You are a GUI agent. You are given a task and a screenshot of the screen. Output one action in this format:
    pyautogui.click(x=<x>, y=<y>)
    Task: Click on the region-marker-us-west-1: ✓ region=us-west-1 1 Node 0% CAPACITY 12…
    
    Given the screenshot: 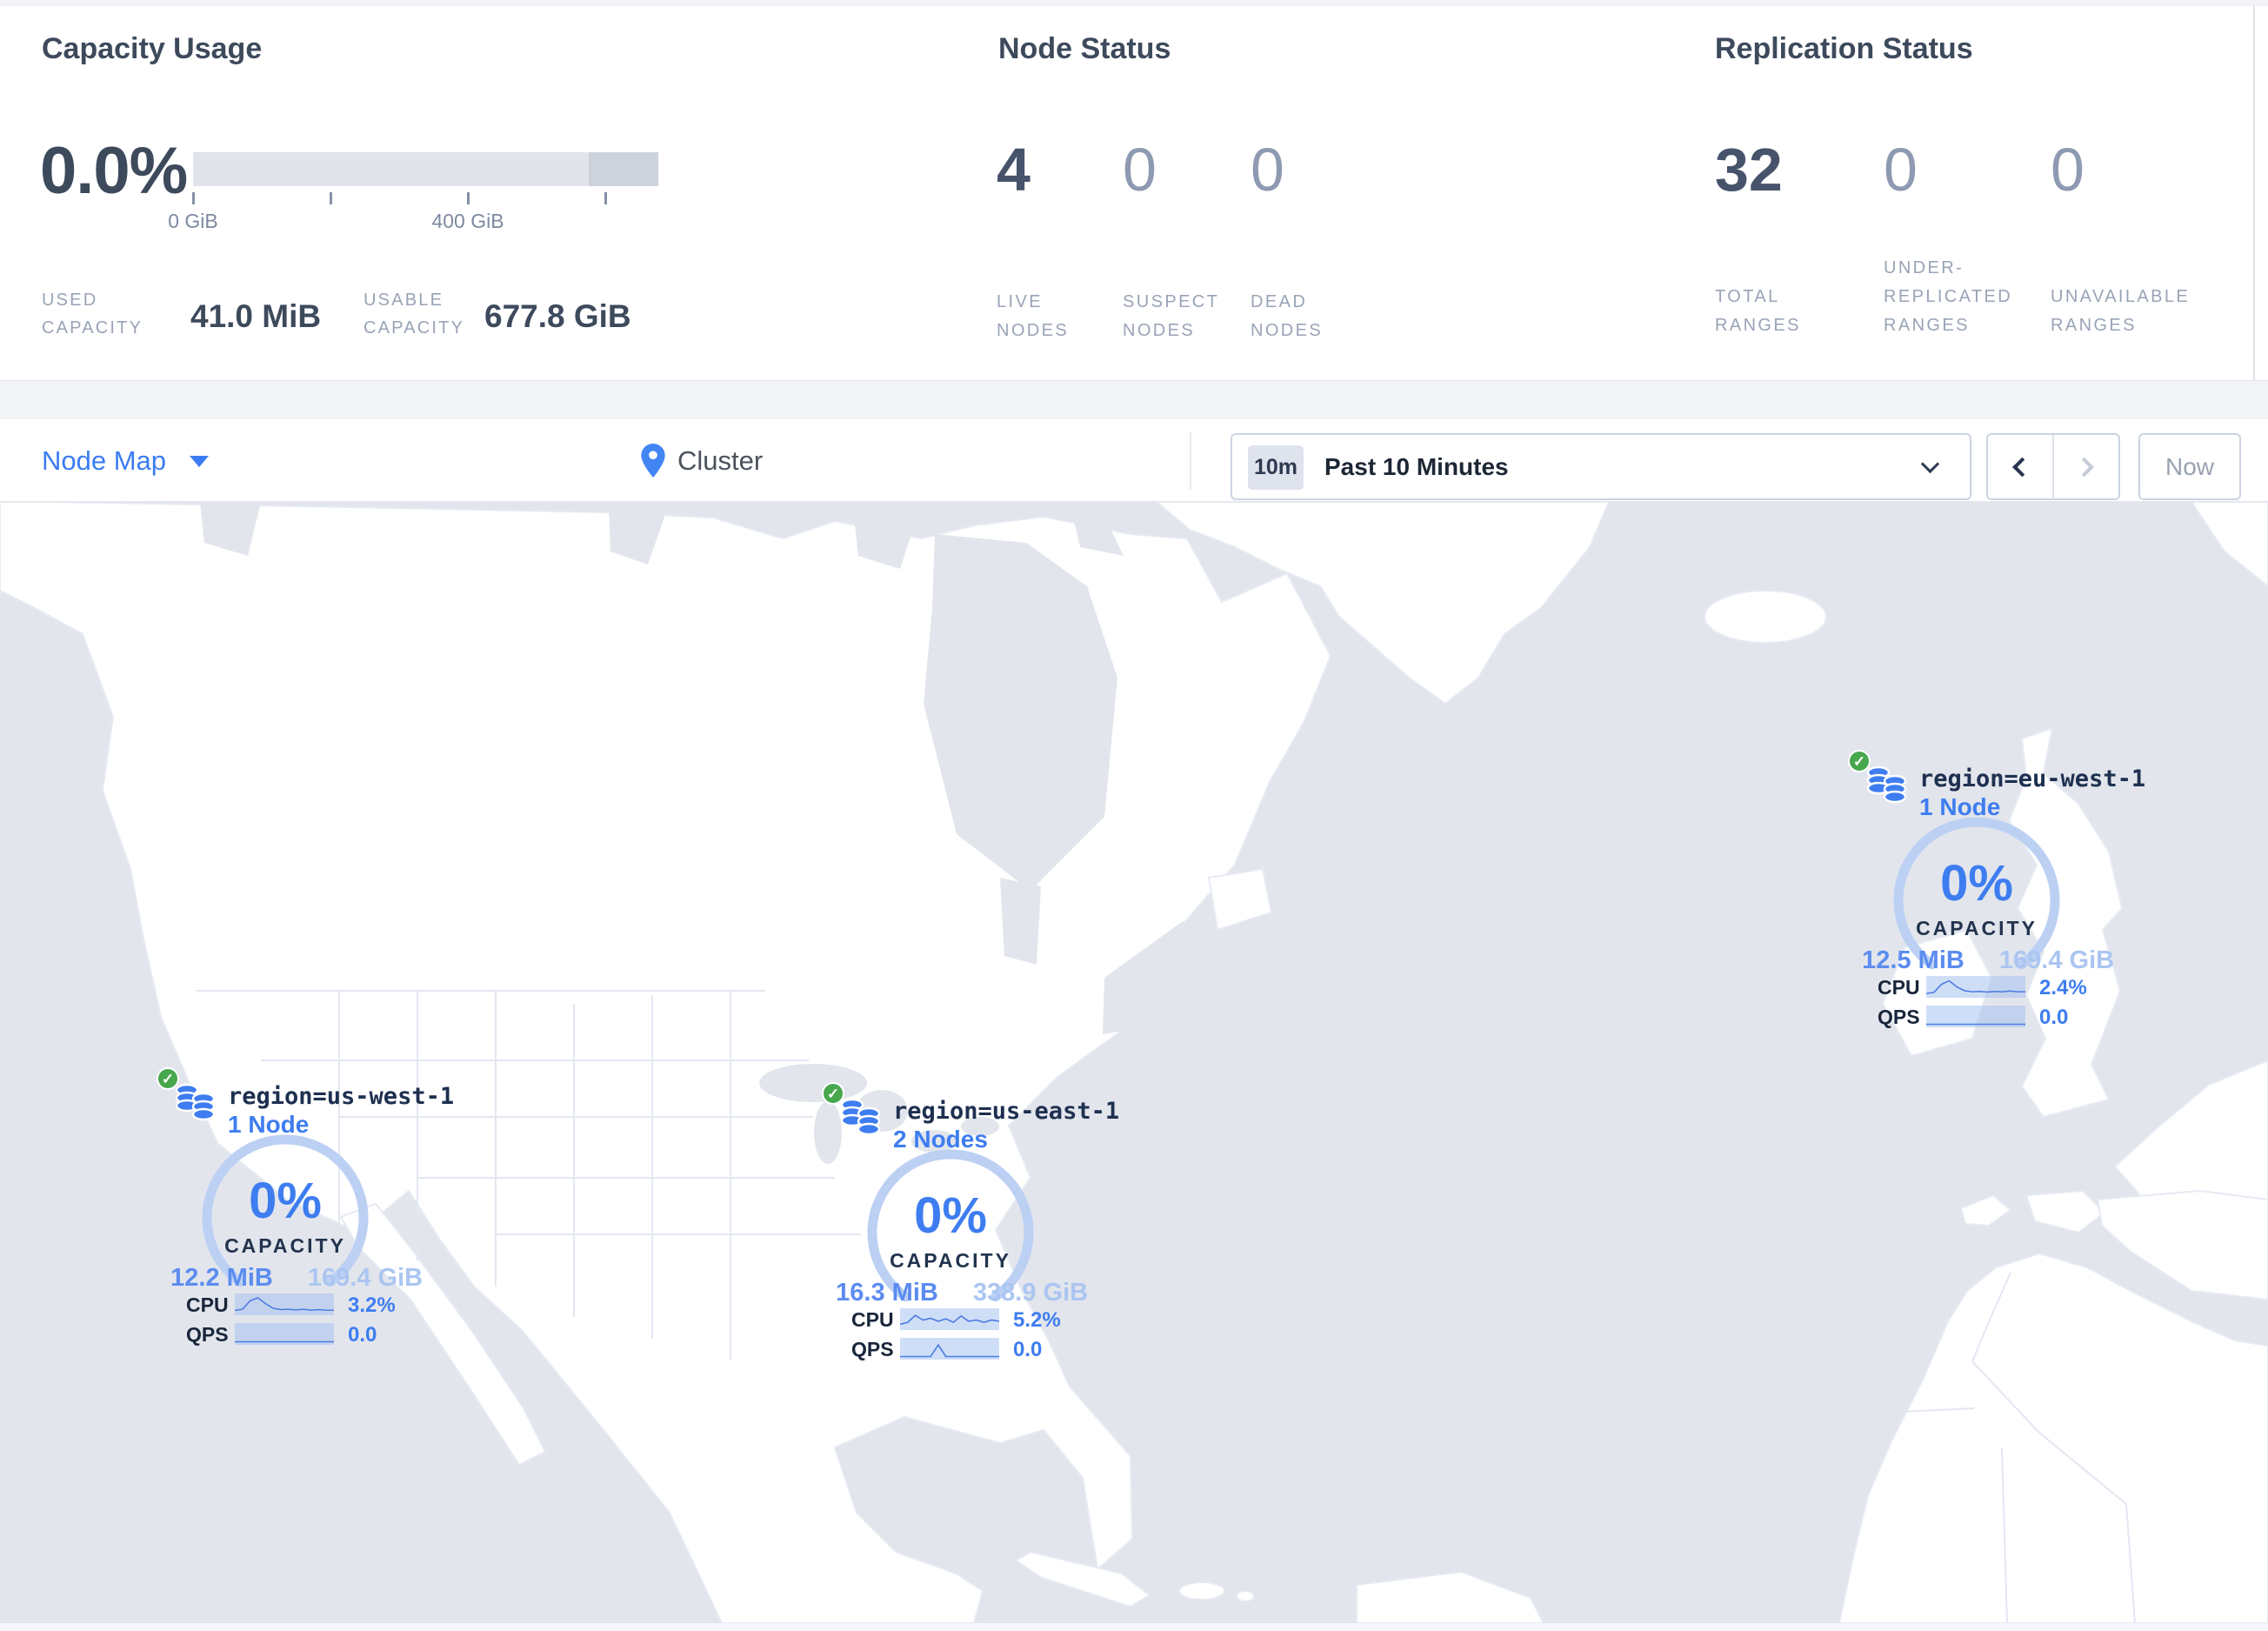 What is the action you would take?
    pyautogui.click(x=305, y=1209)
    